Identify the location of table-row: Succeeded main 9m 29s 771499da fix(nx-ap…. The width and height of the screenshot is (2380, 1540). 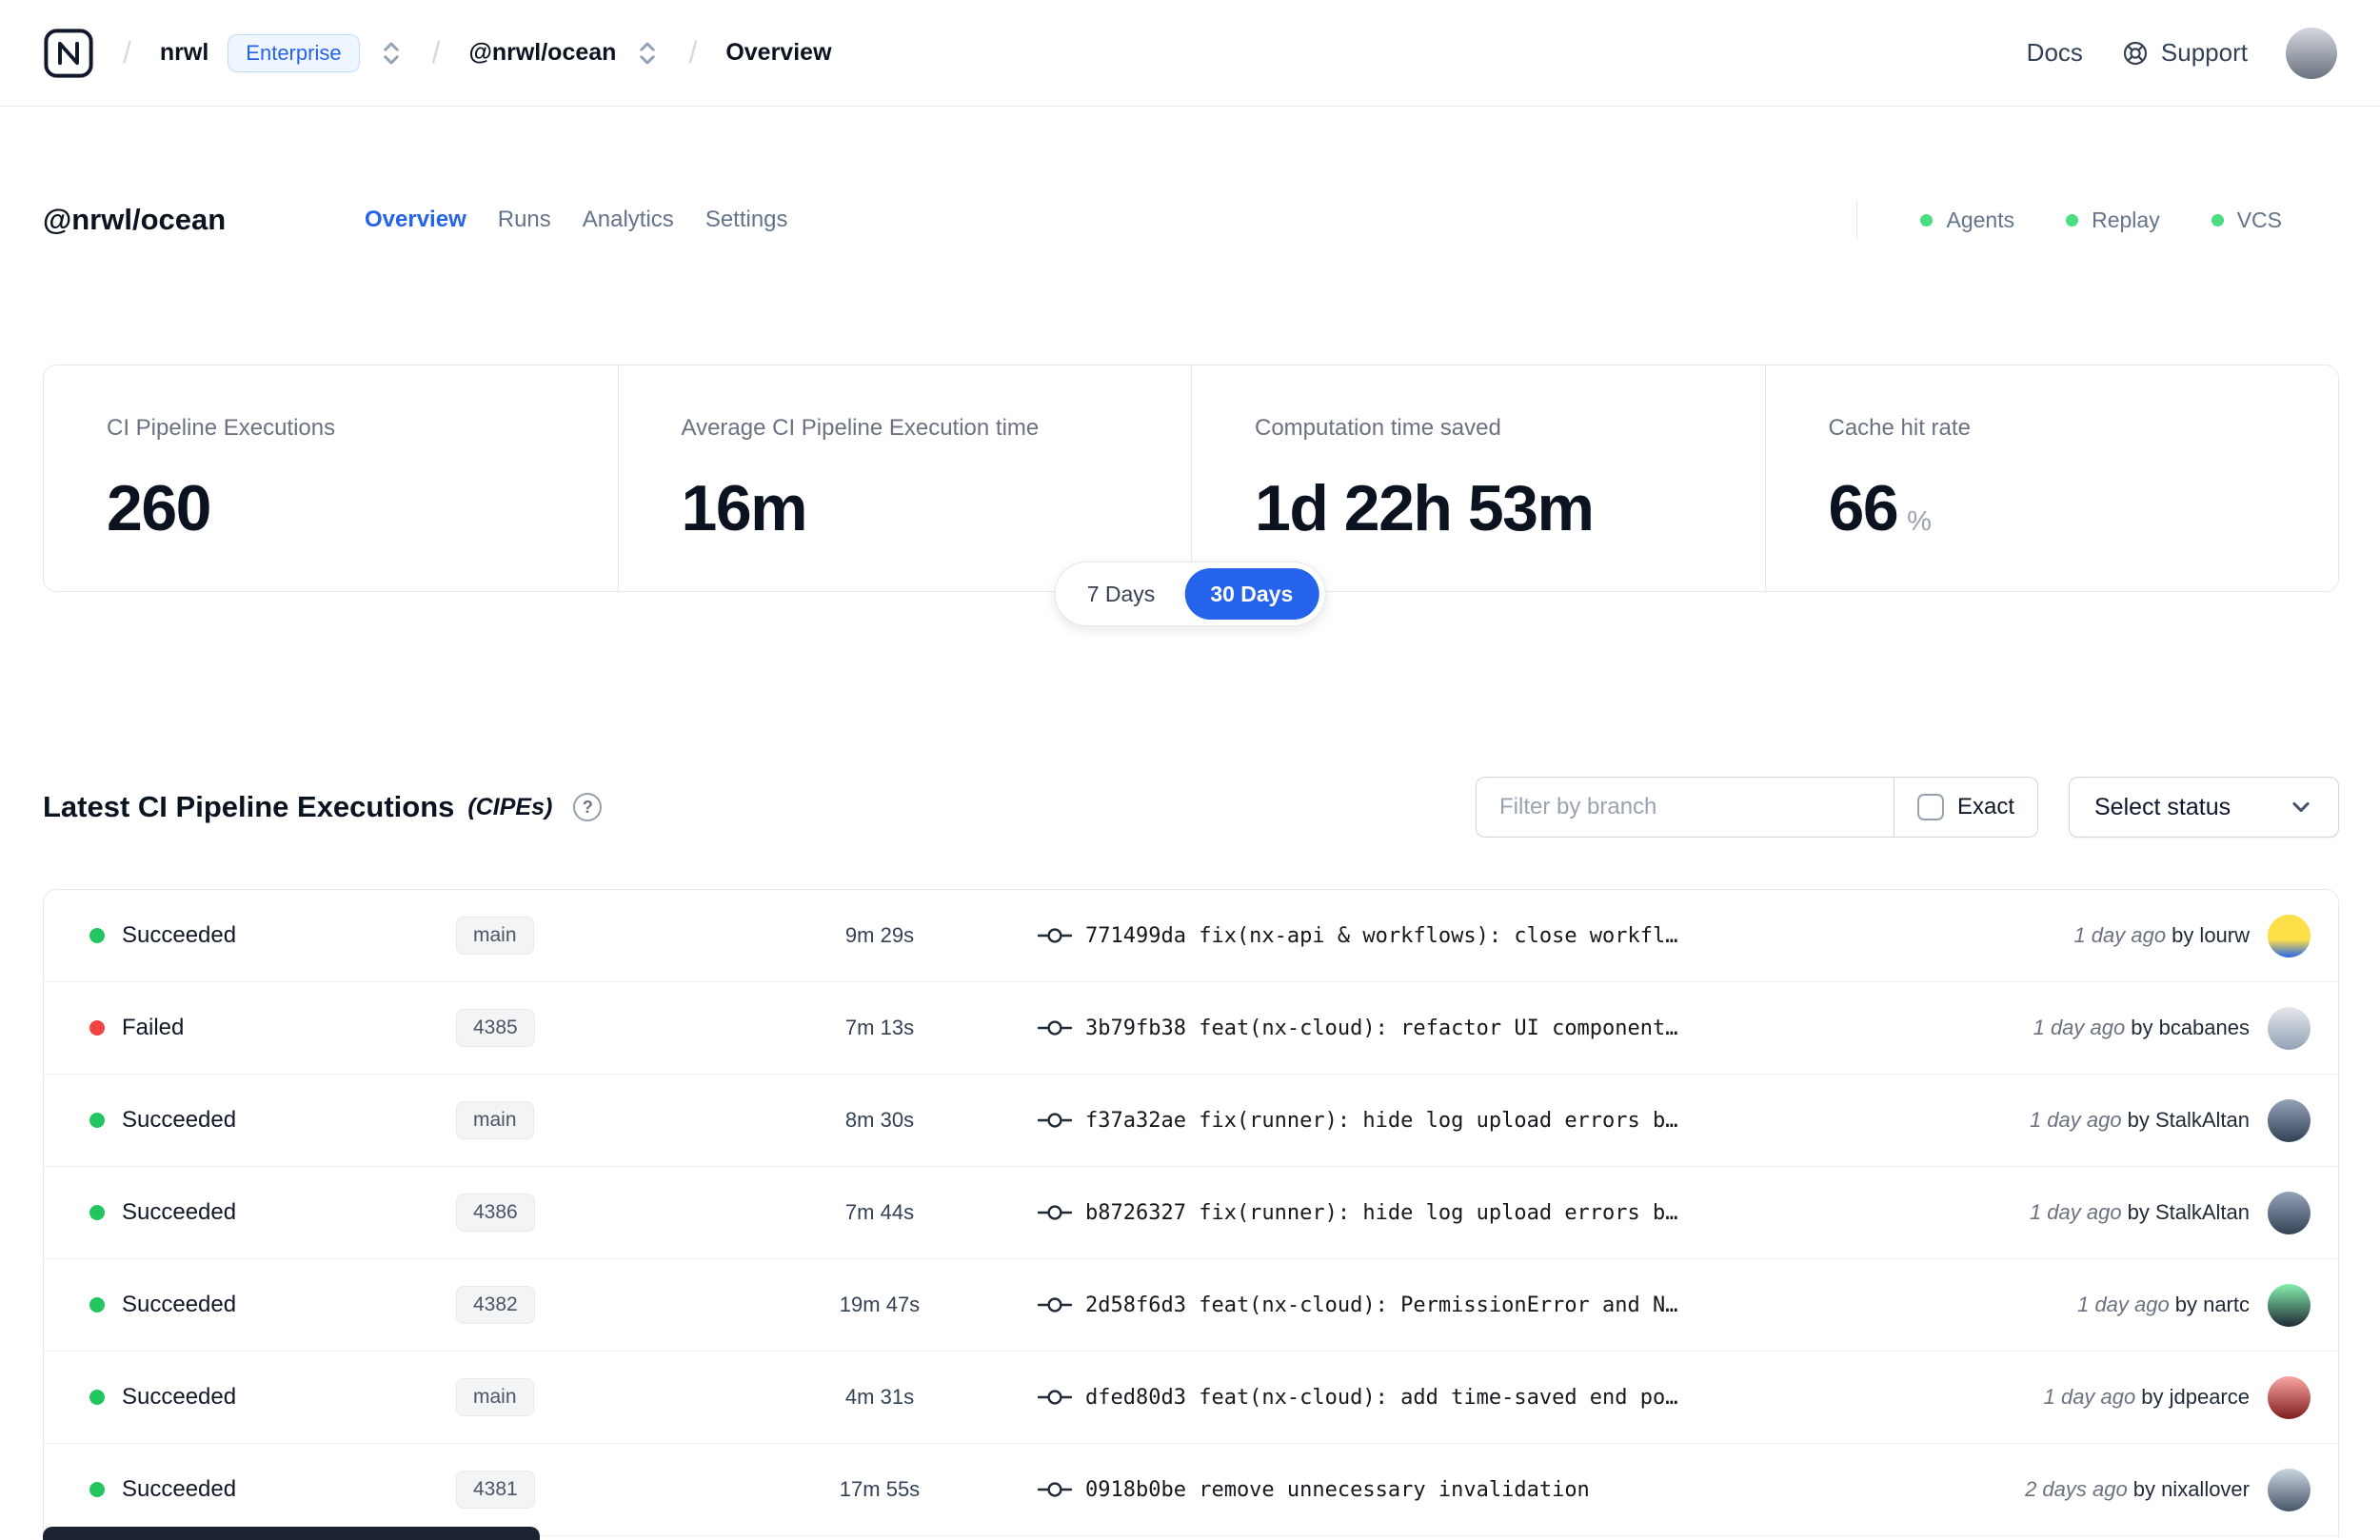
(1191, 936).